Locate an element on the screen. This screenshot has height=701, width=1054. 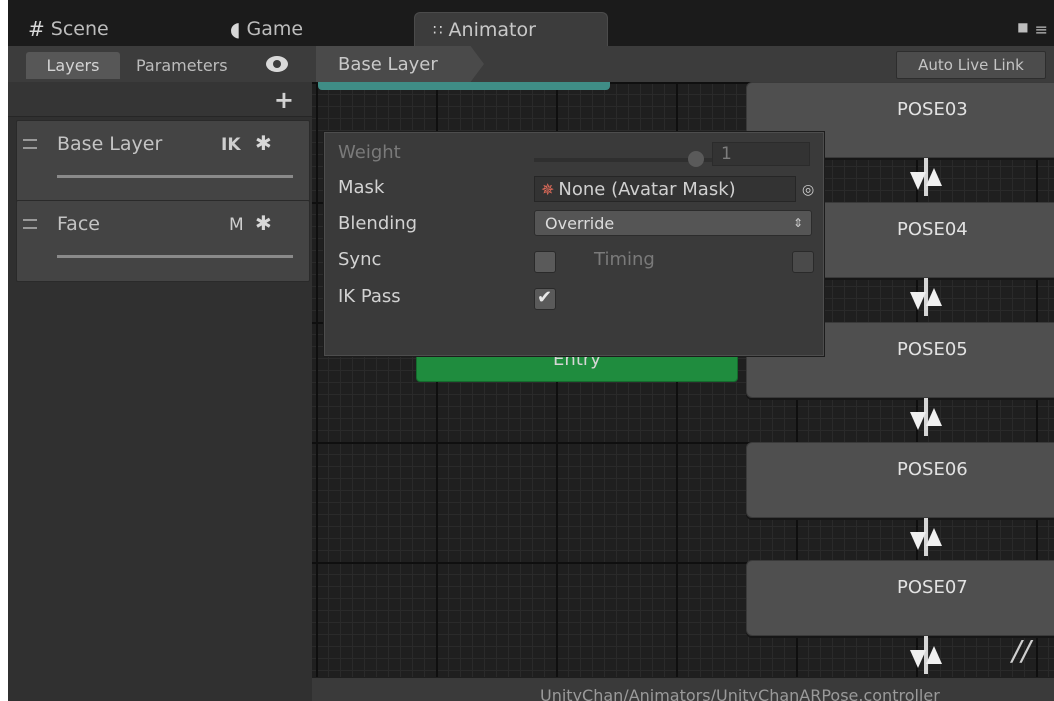
tab-animator-label: Animator is located at coordinates (492, 29).